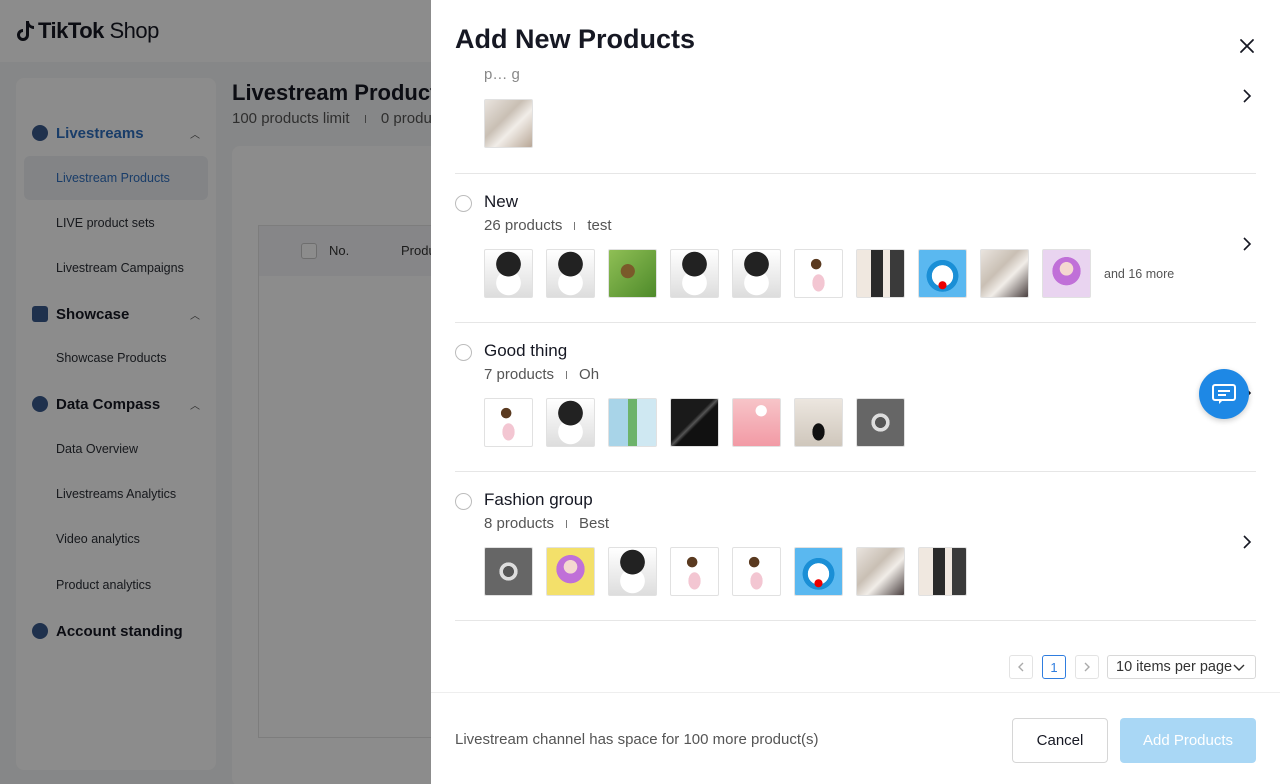 The height and width of the screenshot is (784, 1280). I want to click on more-products-text: and 16 more, so click(1139, 273).